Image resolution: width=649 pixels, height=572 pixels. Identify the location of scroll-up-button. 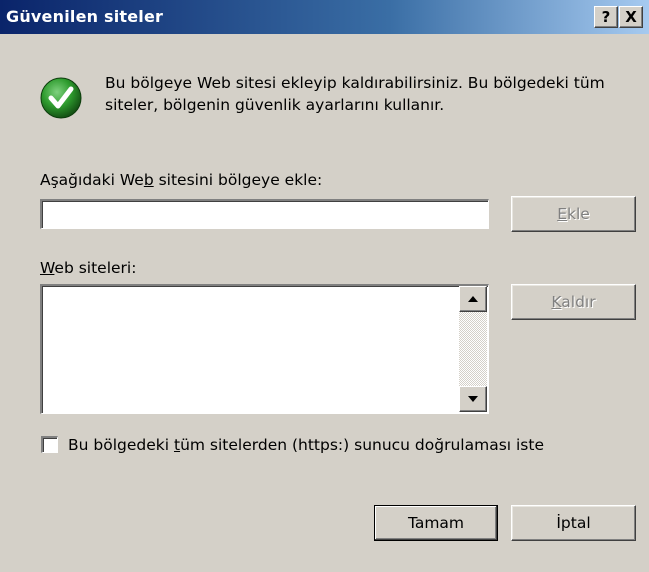
(473, 299).